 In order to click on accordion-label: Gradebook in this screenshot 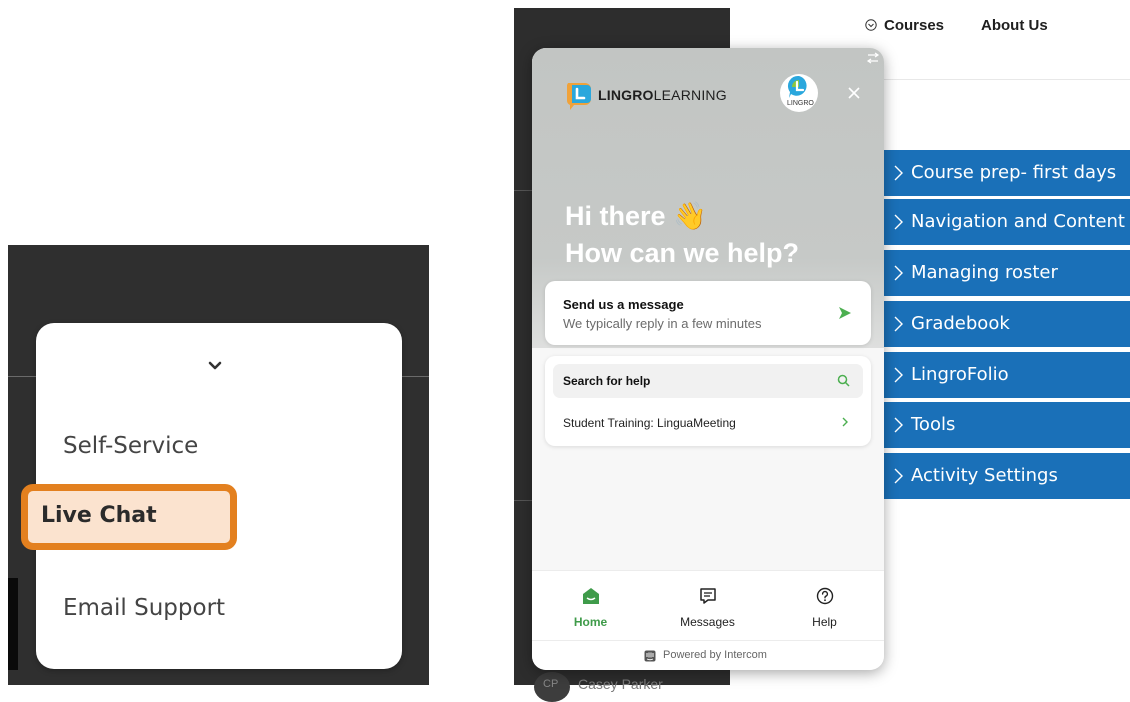, I will do `click(960, 323)`.